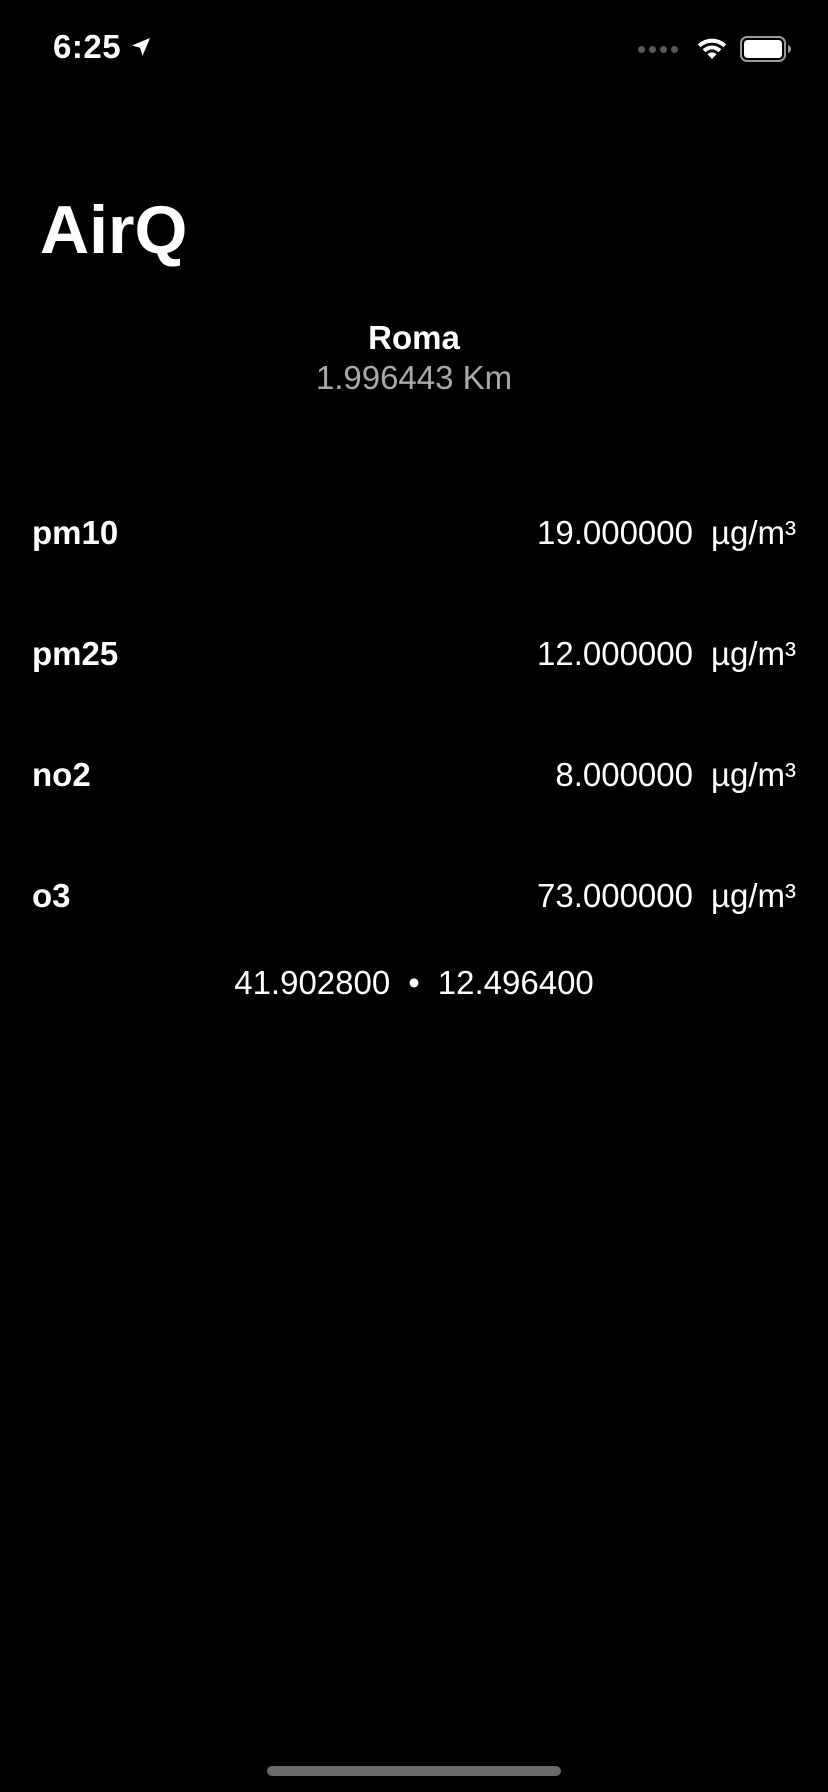 The width and height of the screenshot is (828, 1792). What do you see at coordinates (712, 48) in the screenshot?
I see `wifi-icon` at bounding box center [712, 48].